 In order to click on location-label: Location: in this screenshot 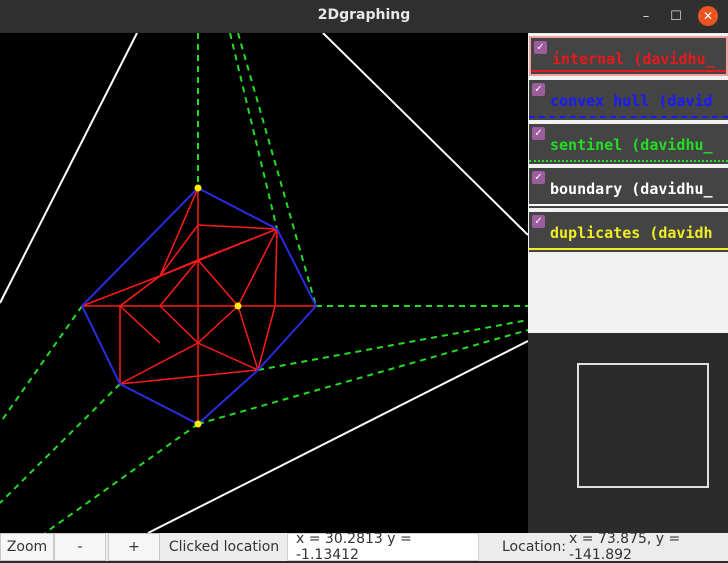, I will do `click(534, 547)`.